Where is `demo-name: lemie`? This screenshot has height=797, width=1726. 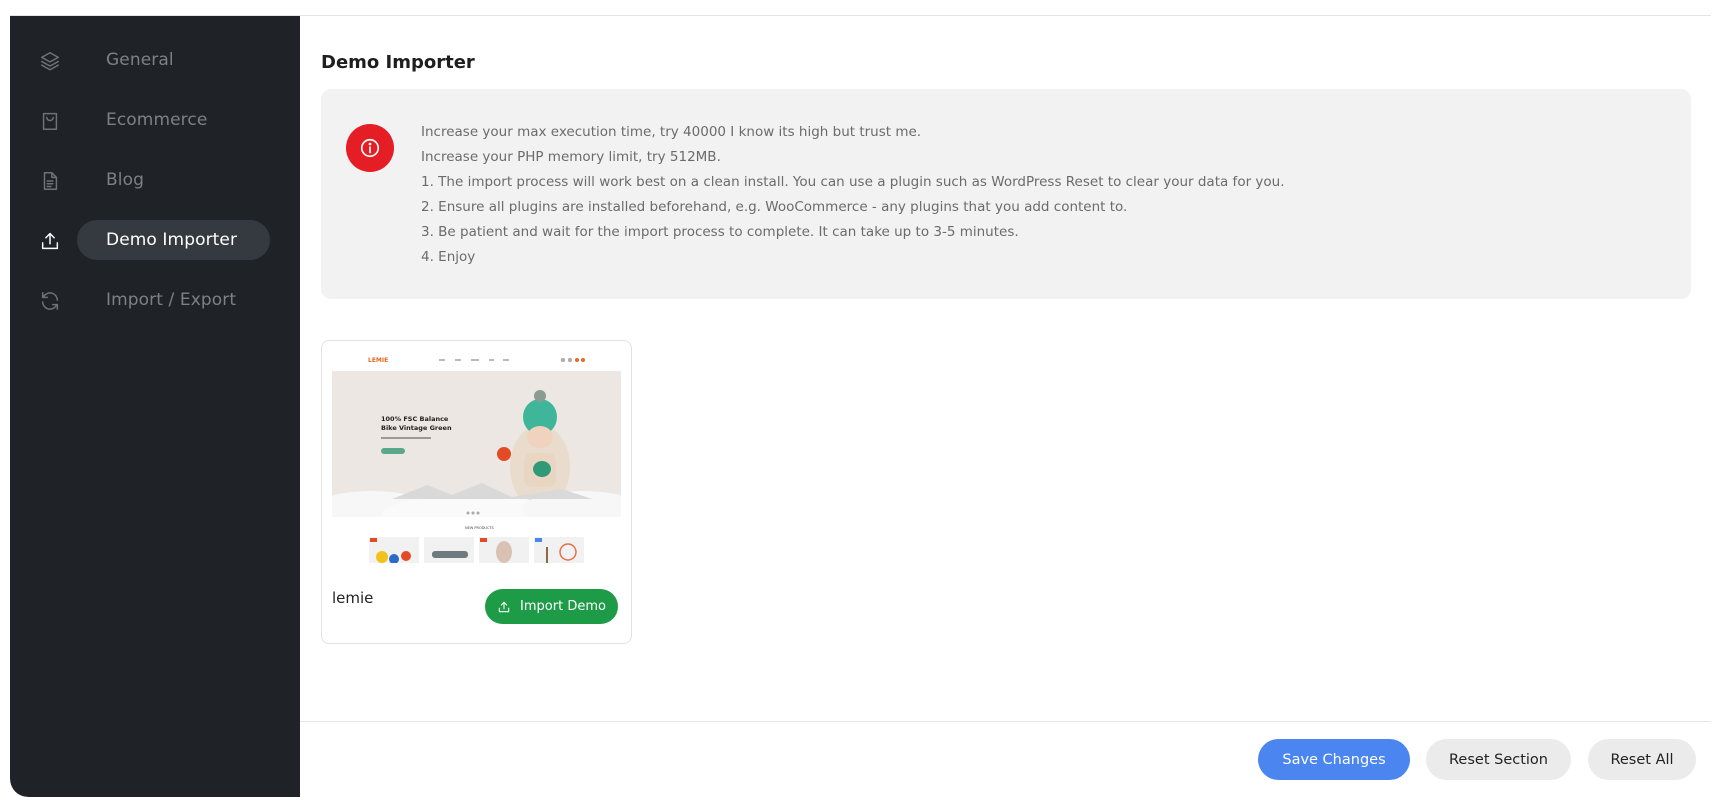
demo-name: lemie is located at coordinates (353, 598).